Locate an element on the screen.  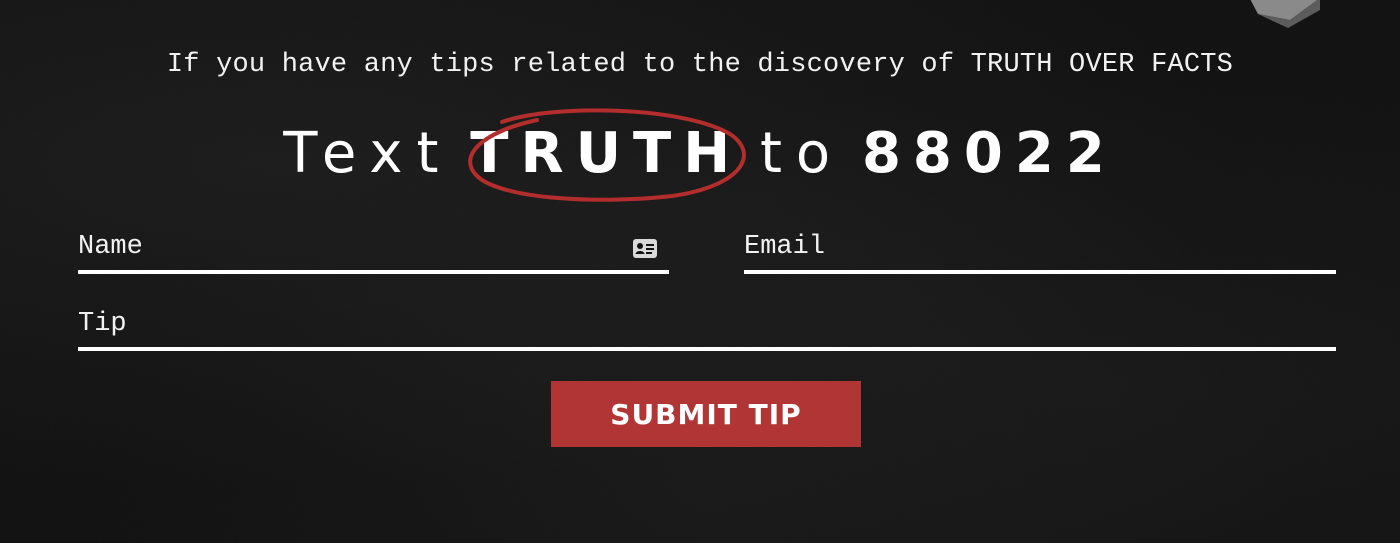
headline-prefix: Text is located at coordinates (368, 153).